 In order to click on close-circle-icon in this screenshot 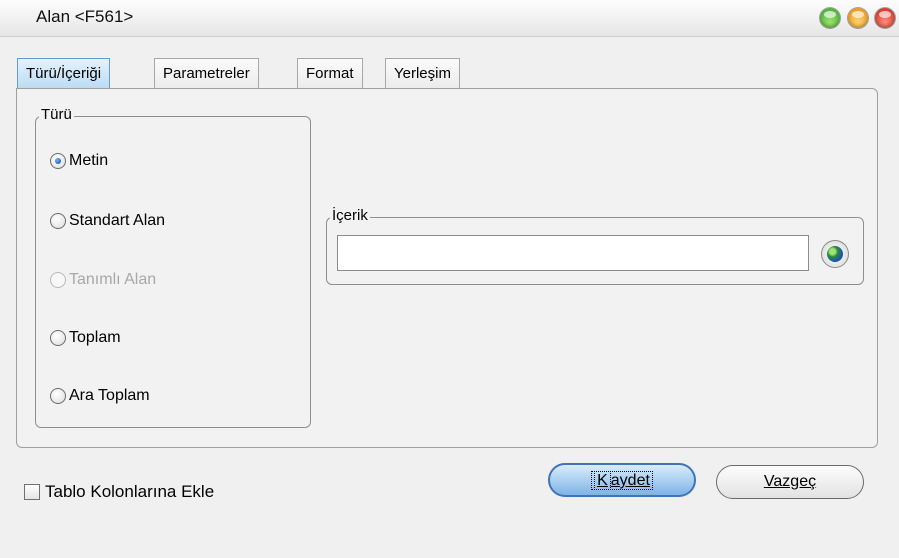, I will do `click(885, 18)`.